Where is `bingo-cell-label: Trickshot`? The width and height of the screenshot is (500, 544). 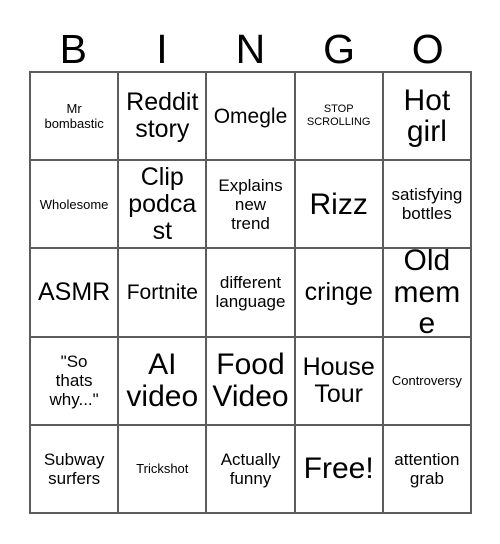 bingo-cell-label: Trickshot is located at coordinates (162, 469).